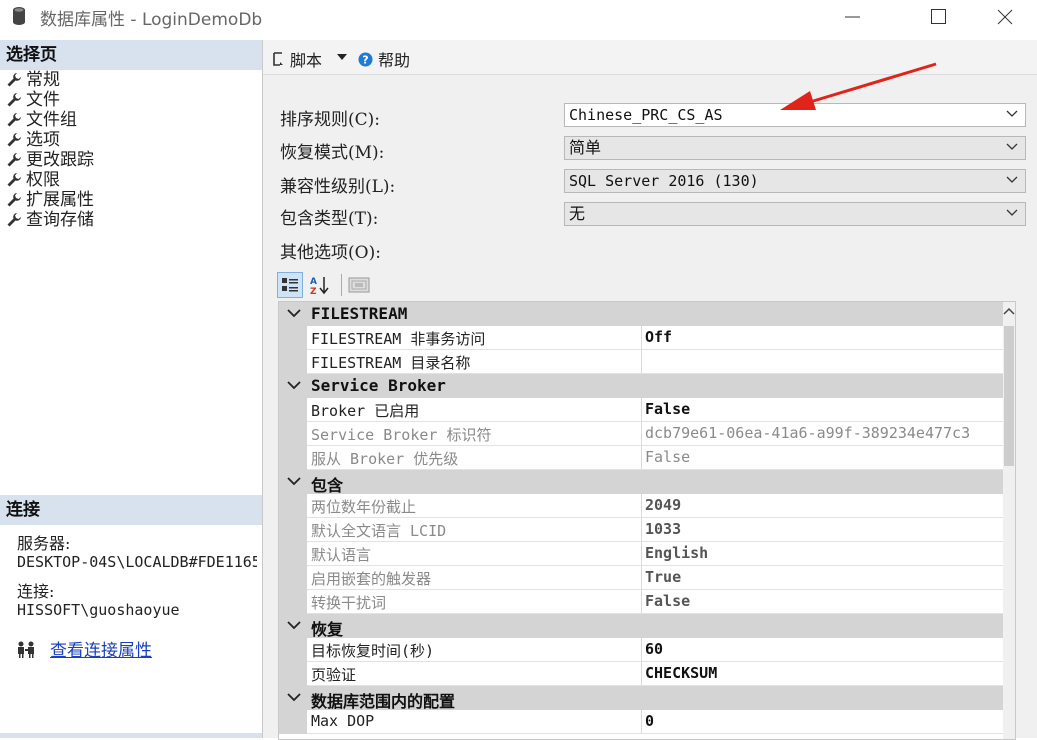 Image resolution: width=1037 pixels, height=740 pixels. I want to click on grid-property-row: Max DOP 0, so click(641, 722).